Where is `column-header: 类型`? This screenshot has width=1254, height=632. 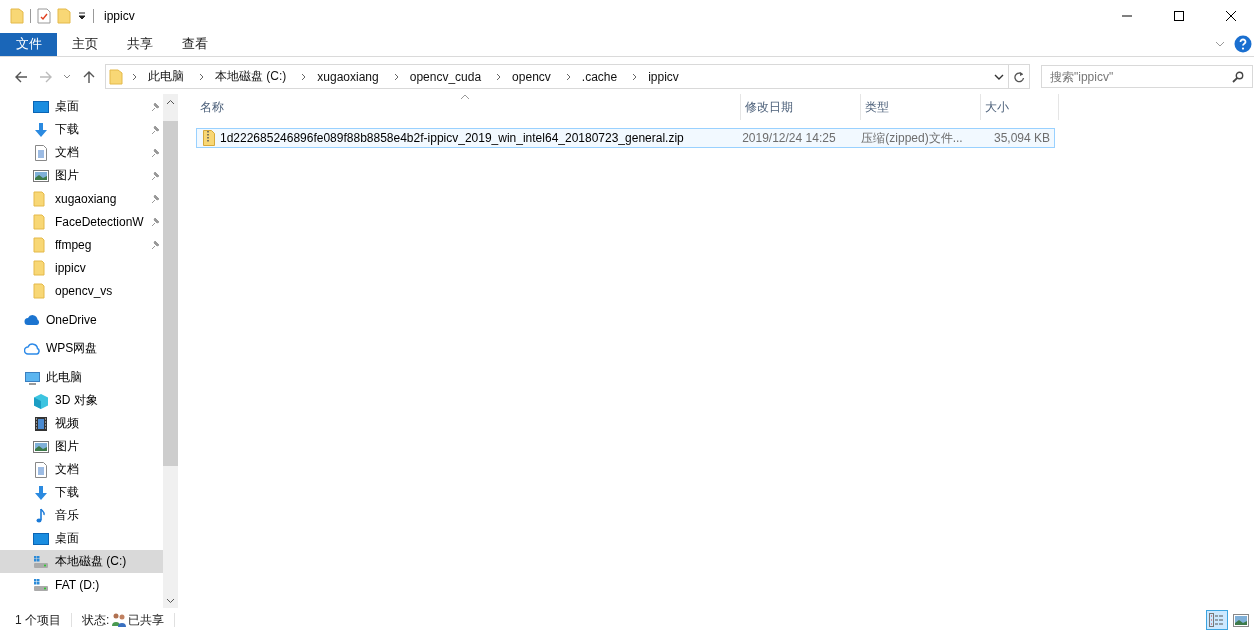 column-header: 类型 is located at coordinates (921, 107).